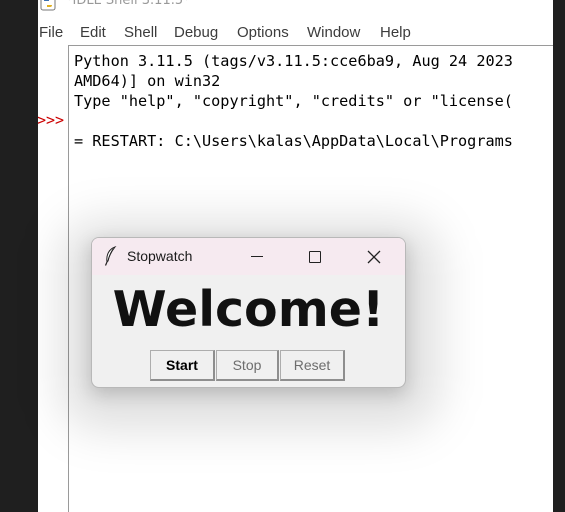 The width and height of the screenshot is (565, 512). I want to click on maximize-button, so click(315, 256).